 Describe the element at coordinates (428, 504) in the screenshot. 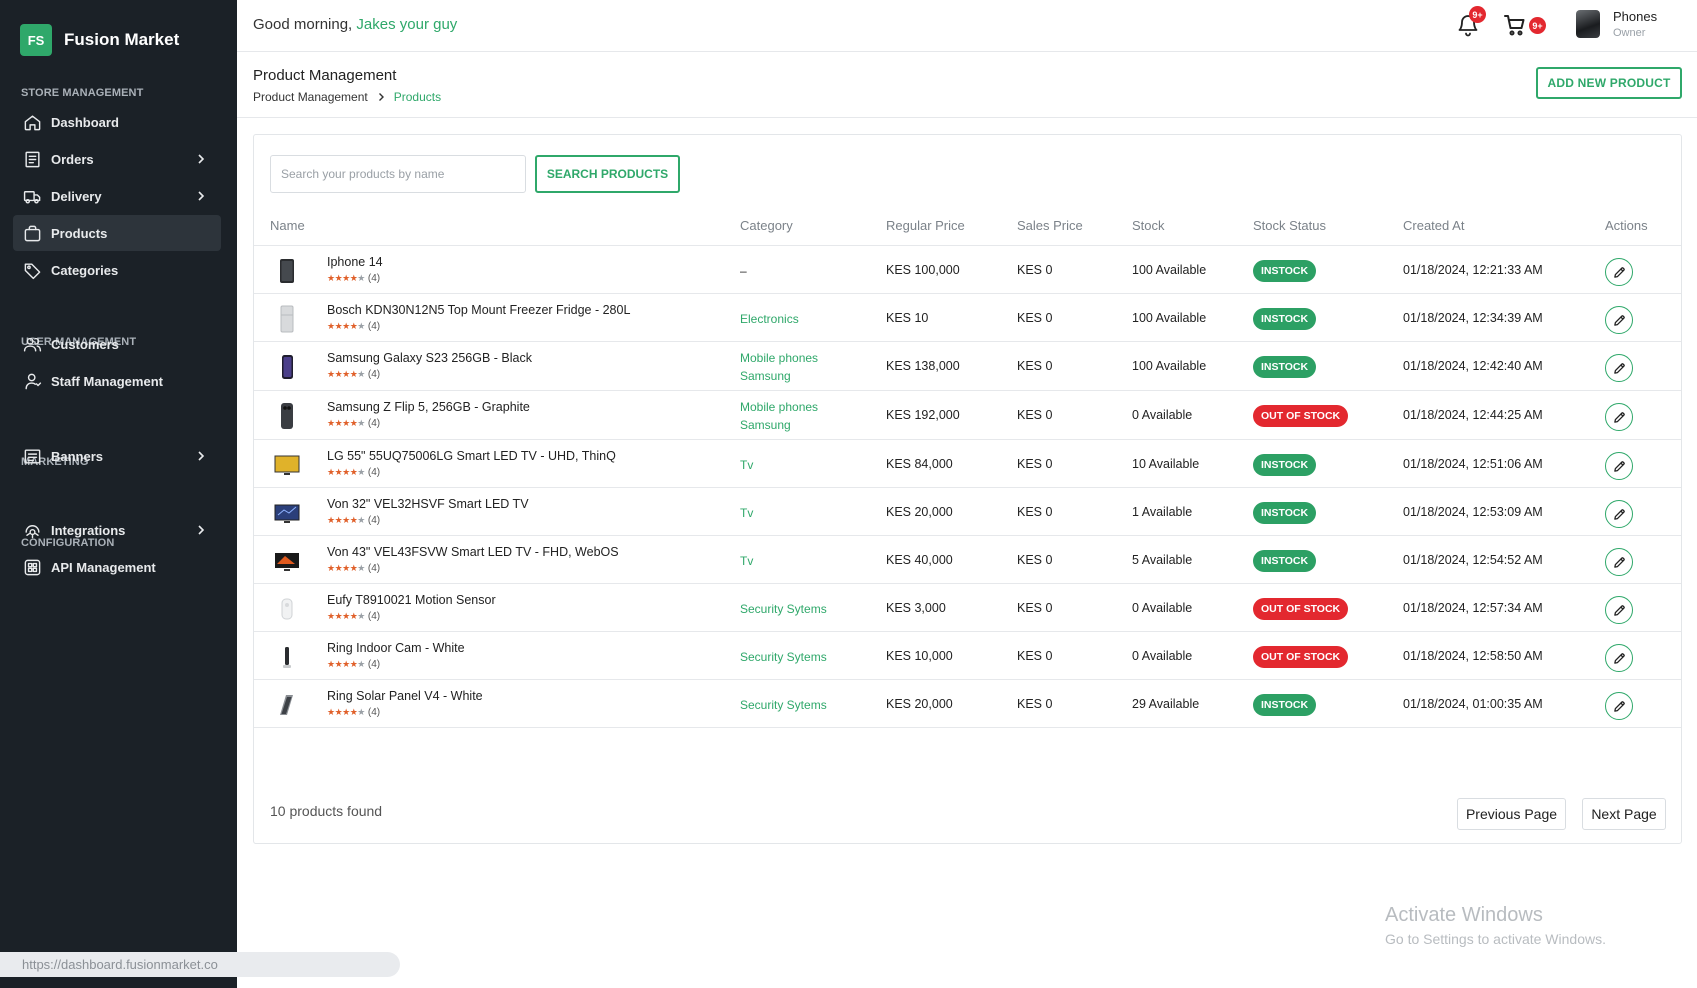

I see `product-name: Von 32" VEL32HSVF Smart LED TV` at that location.